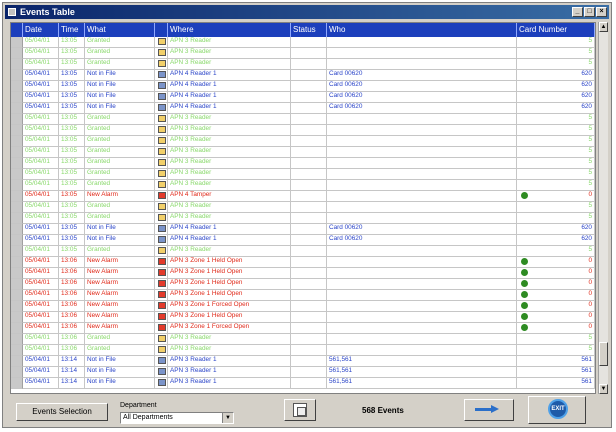 Image resolution: width=616 pixels, height=432 pixels. I want to click on header-where: Where, so click(229, 30).